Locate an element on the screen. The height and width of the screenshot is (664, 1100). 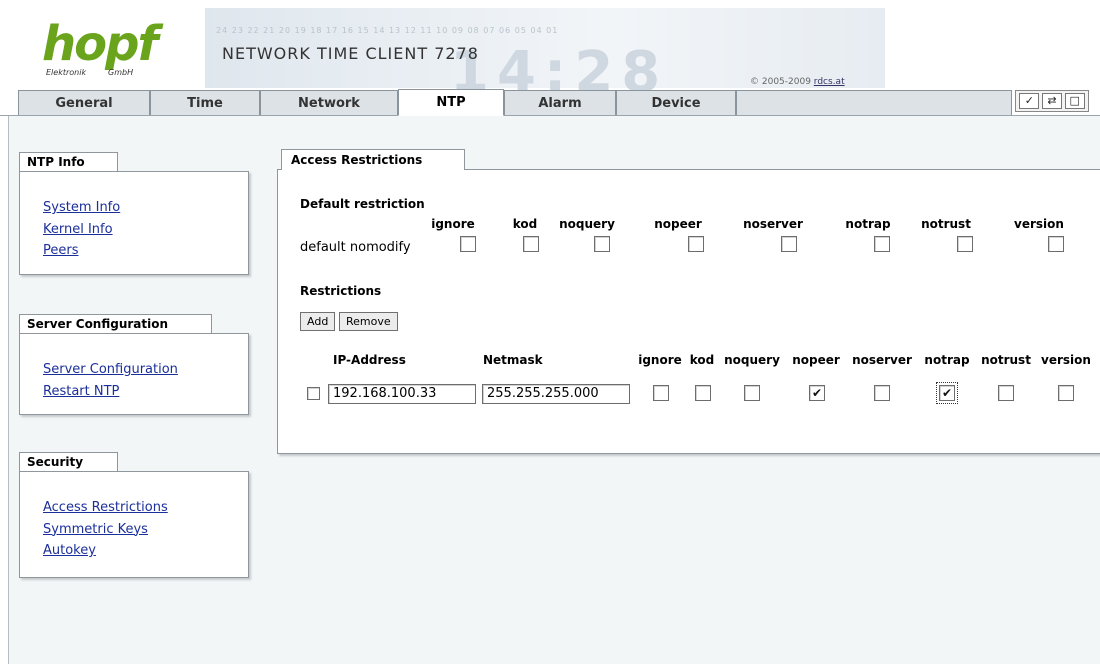
default-restriction-label: Default restriction is located at coordinates (362, 204).